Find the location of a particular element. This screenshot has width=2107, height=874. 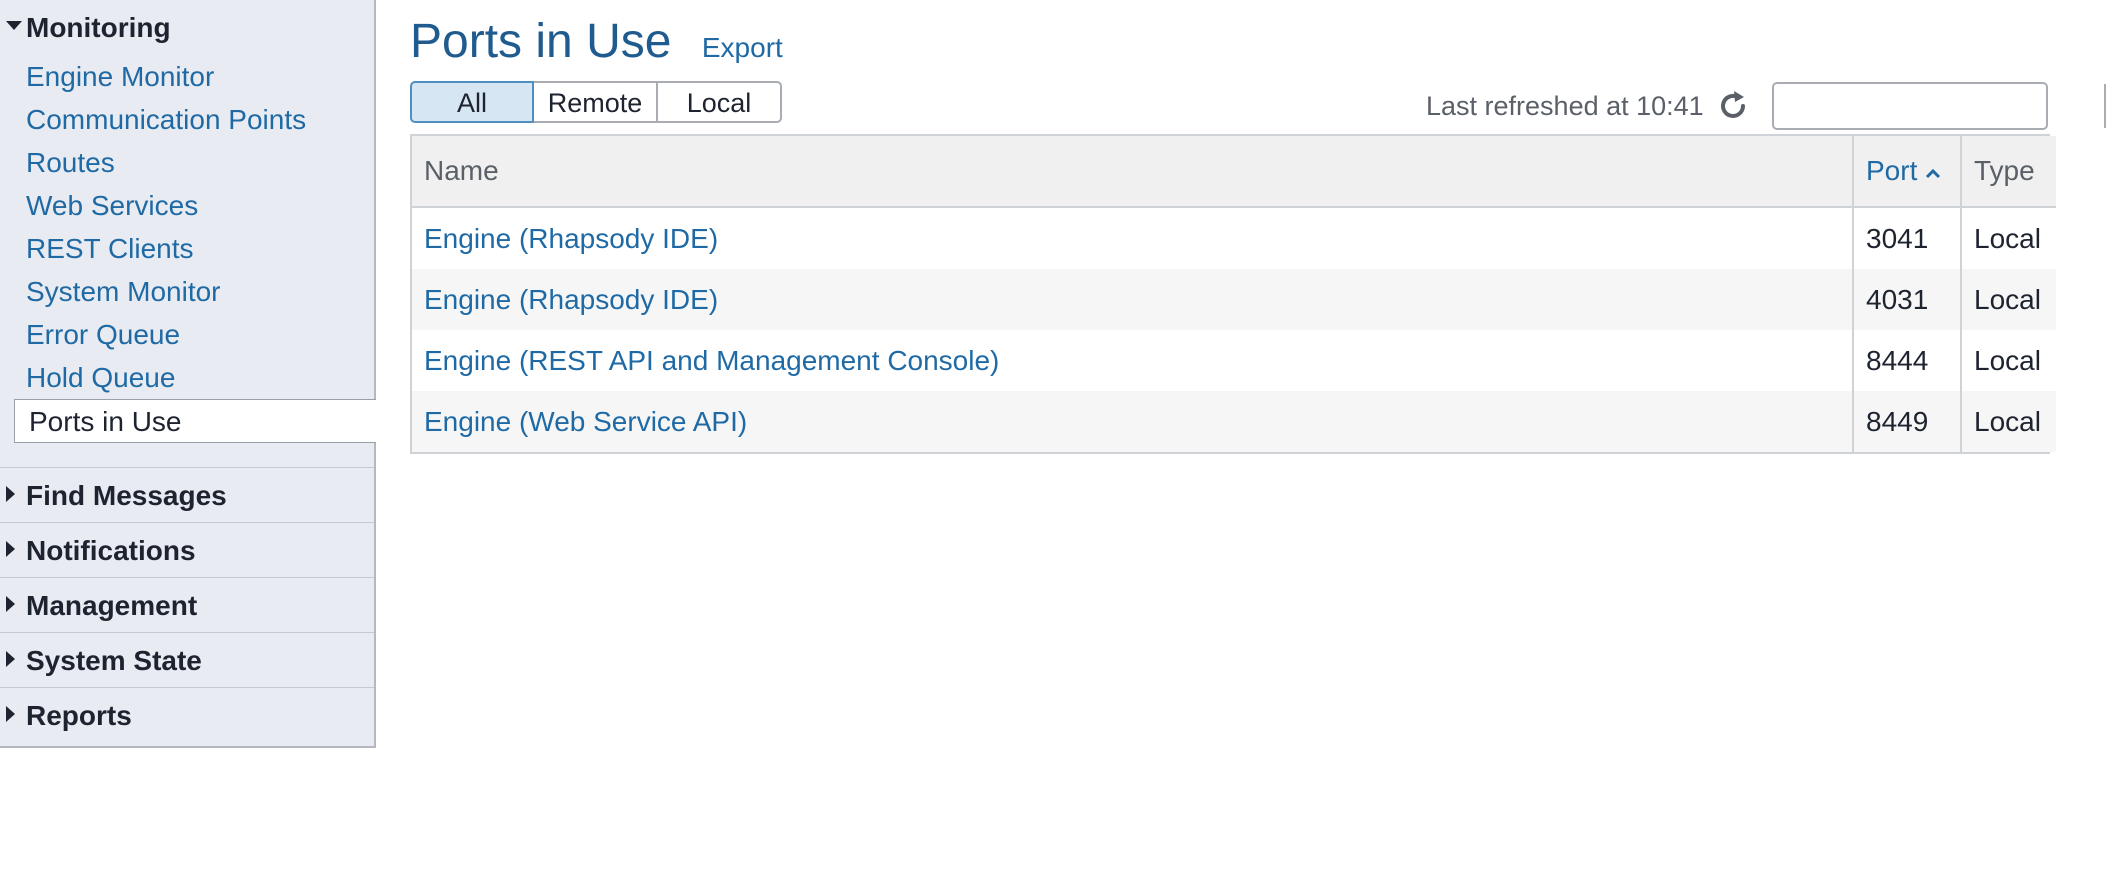

search-box is located at coordinates (1939, 106).